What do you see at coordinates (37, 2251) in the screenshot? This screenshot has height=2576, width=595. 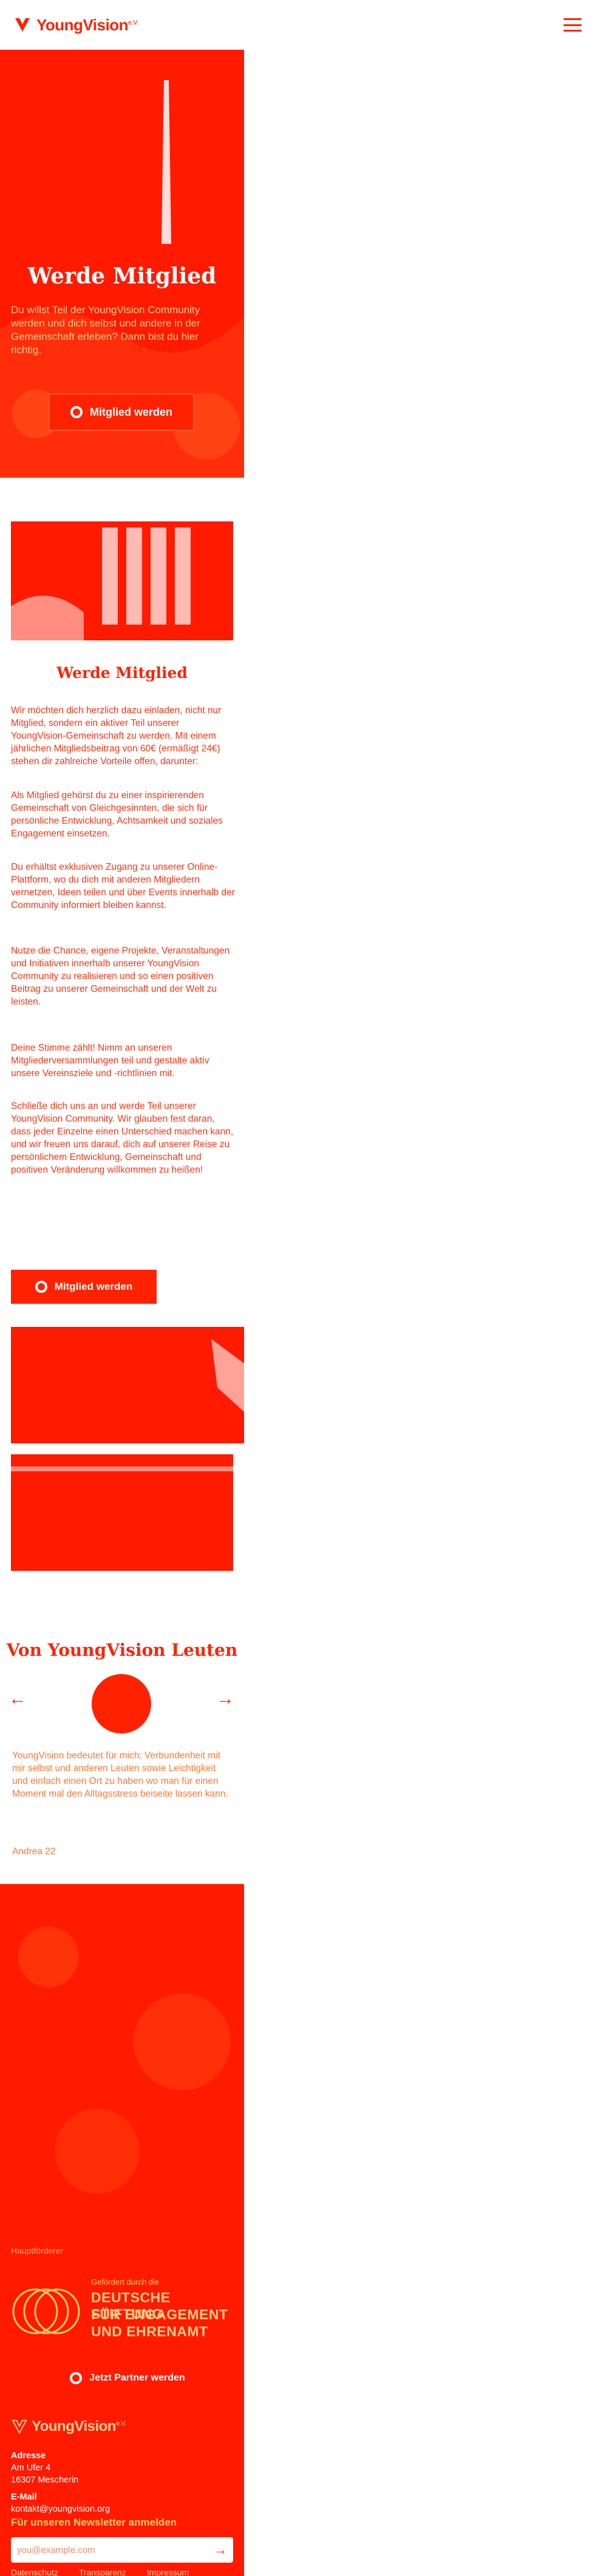 I see `supporter-label: Hauptförderer` at bounding box center [37, 2251].